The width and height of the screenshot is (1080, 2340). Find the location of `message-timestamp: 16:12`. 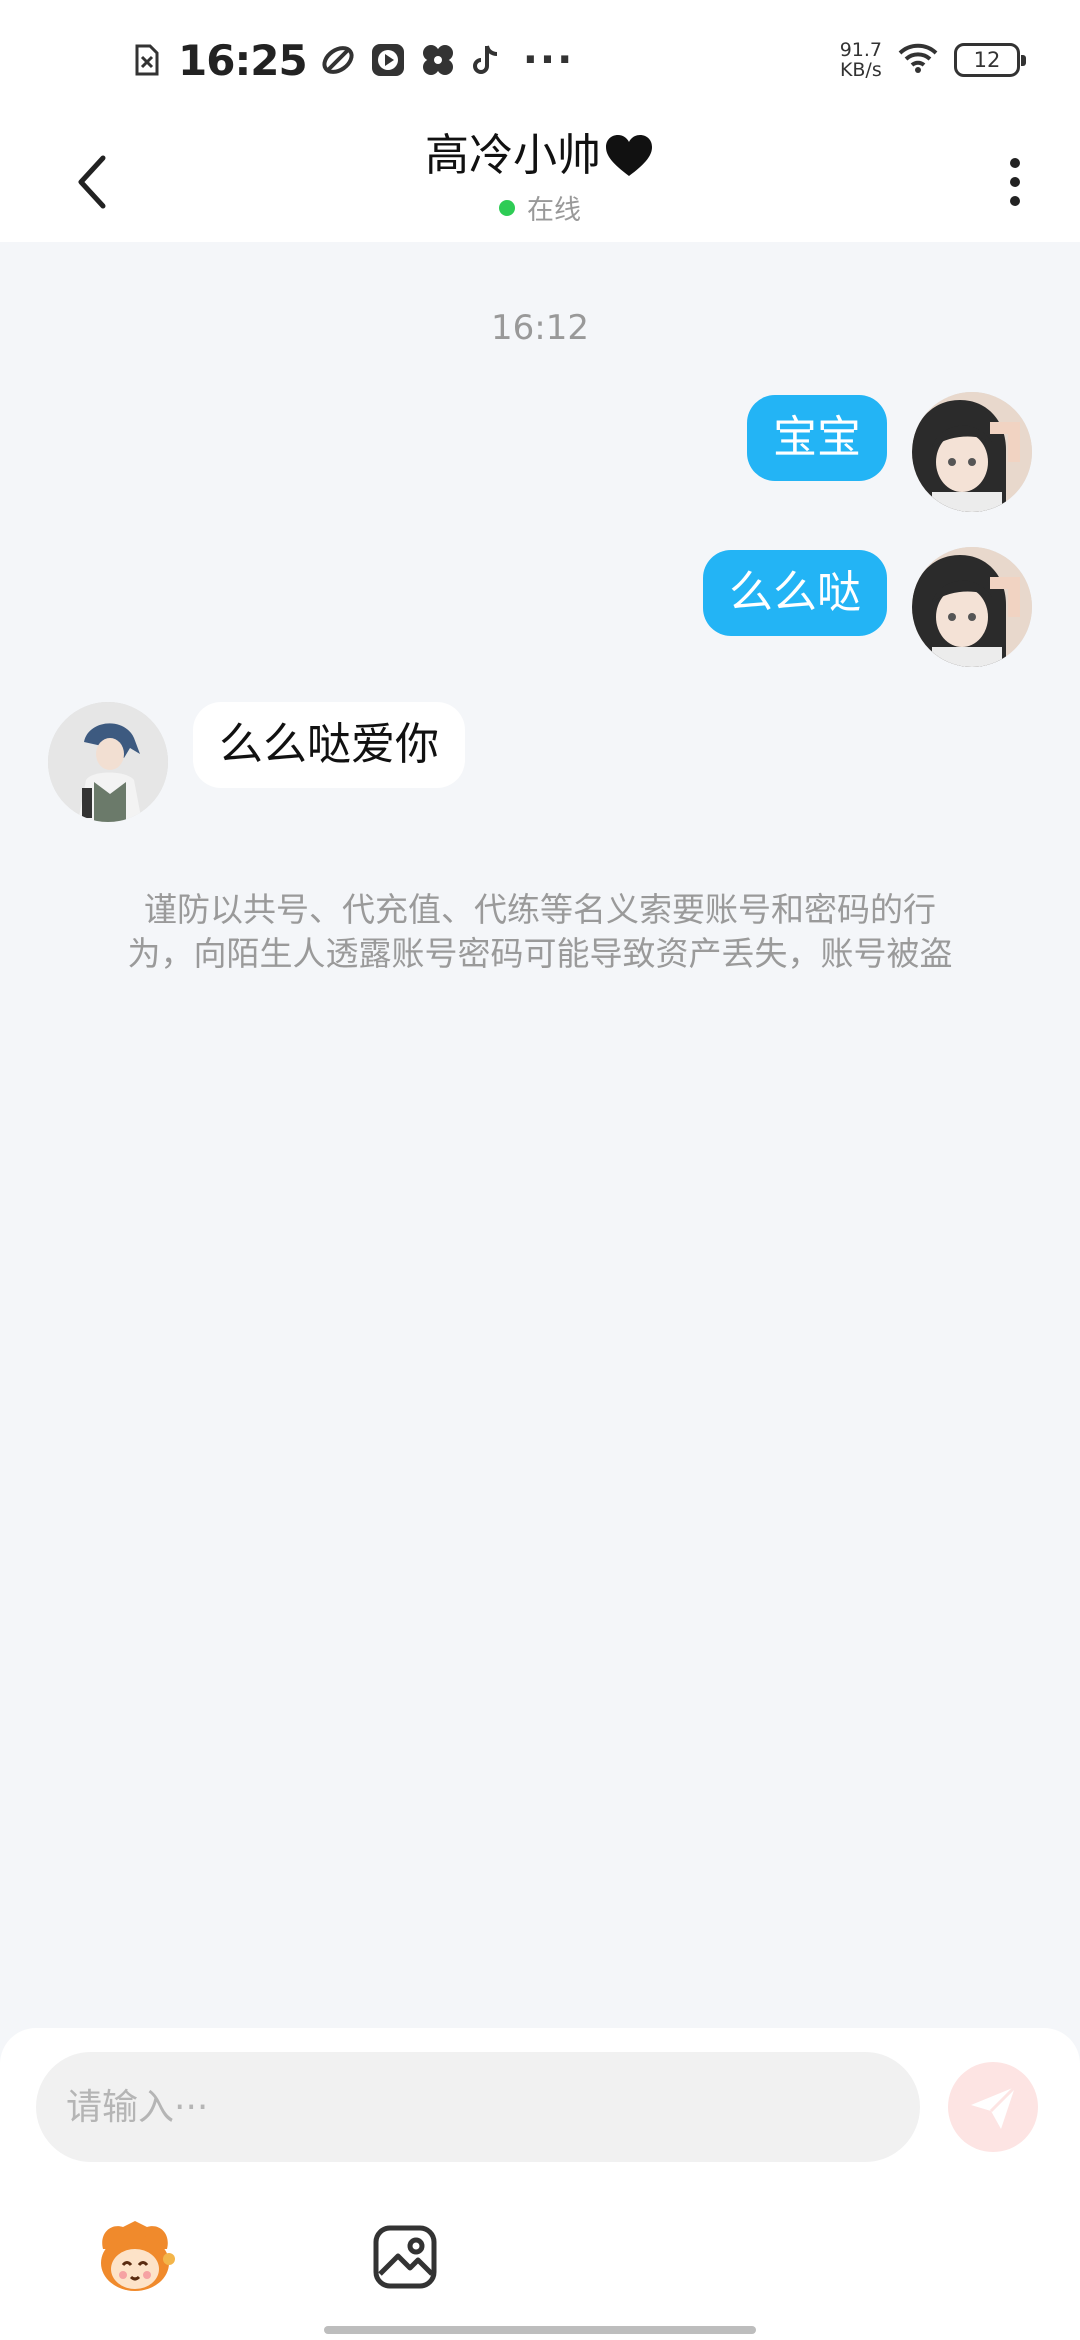

message-timestamp: 16:12 is located at coordinates (540, 328).